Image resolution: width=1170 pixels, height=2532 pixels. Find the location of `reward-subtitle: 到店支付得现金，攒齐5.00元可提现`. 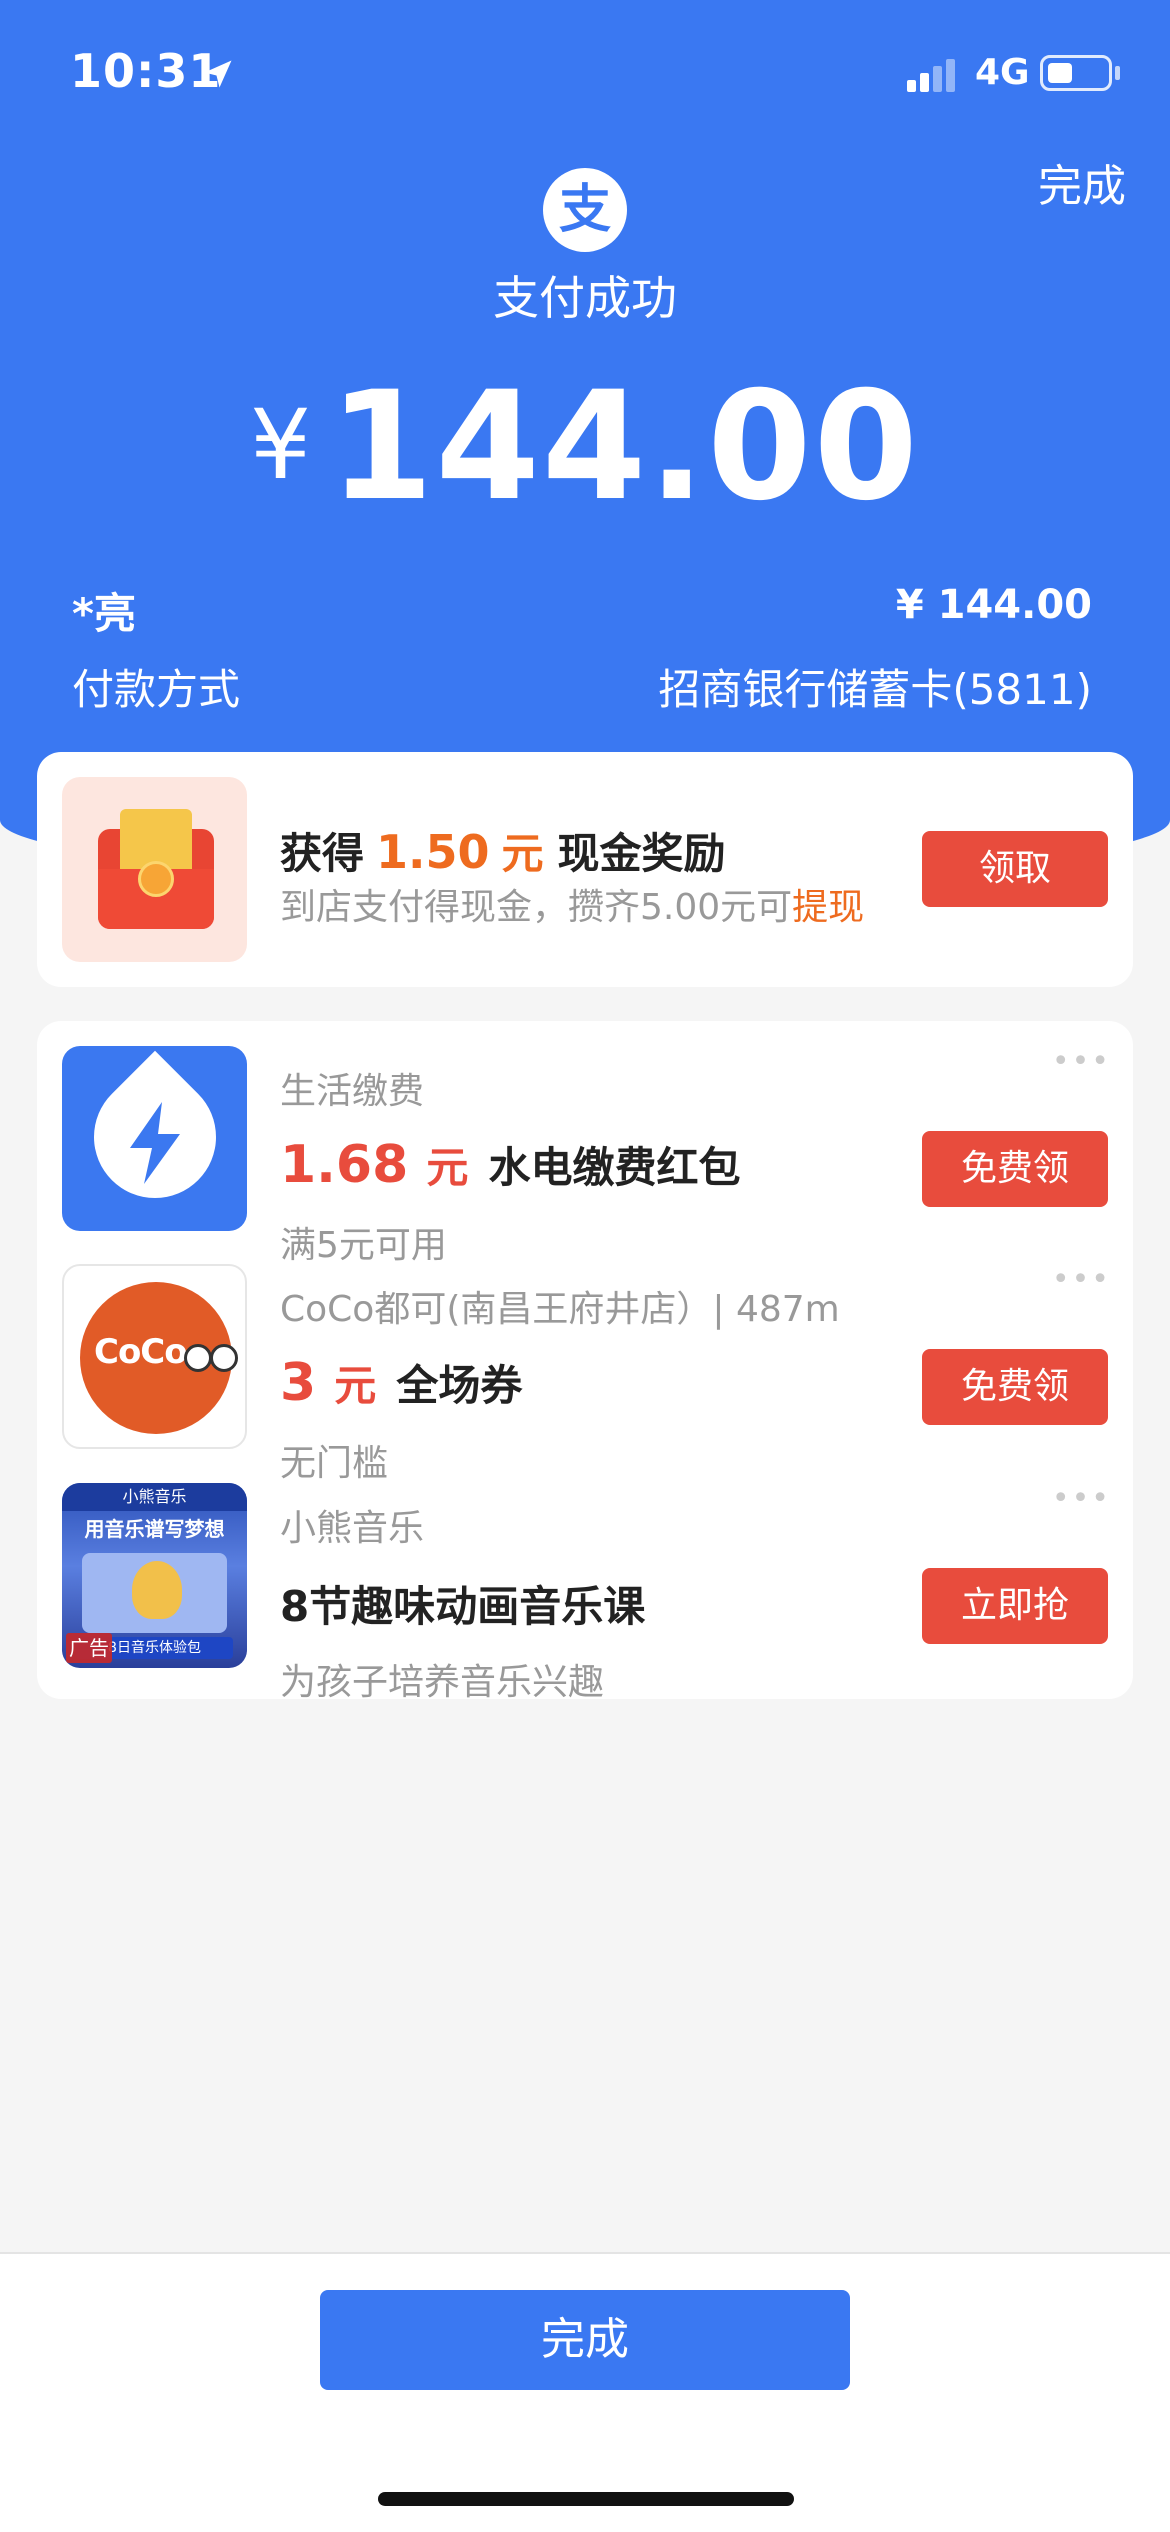

reward-subtitle: 到店支付得现金，攒齐5.00元可提现 is located at coordinates (572, 904).